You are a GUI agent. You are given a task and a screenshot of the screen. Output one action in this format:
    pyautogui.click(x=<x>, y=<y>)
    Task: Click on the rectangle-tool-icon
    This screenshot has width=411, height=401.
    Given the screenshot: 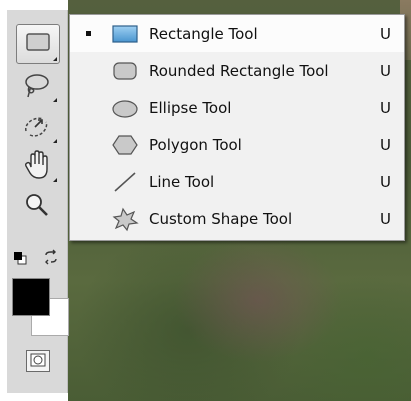 What is the action you would take?
    pyautogui.click(x=38, y=44)
    